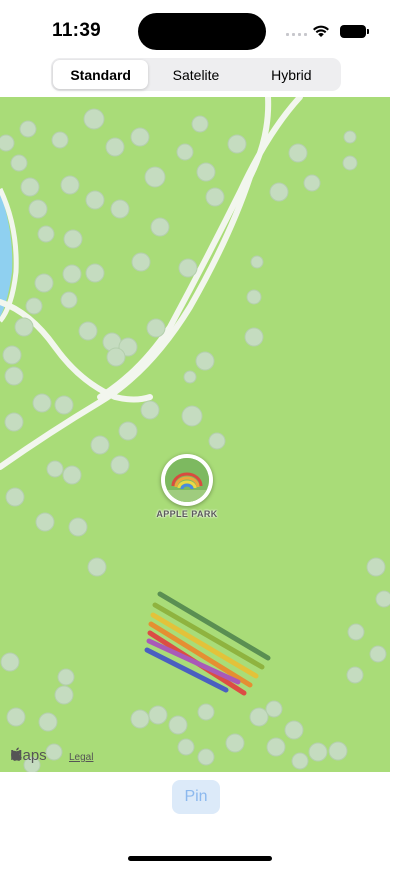  I want to click on dynamic-island, so click(202, 31).